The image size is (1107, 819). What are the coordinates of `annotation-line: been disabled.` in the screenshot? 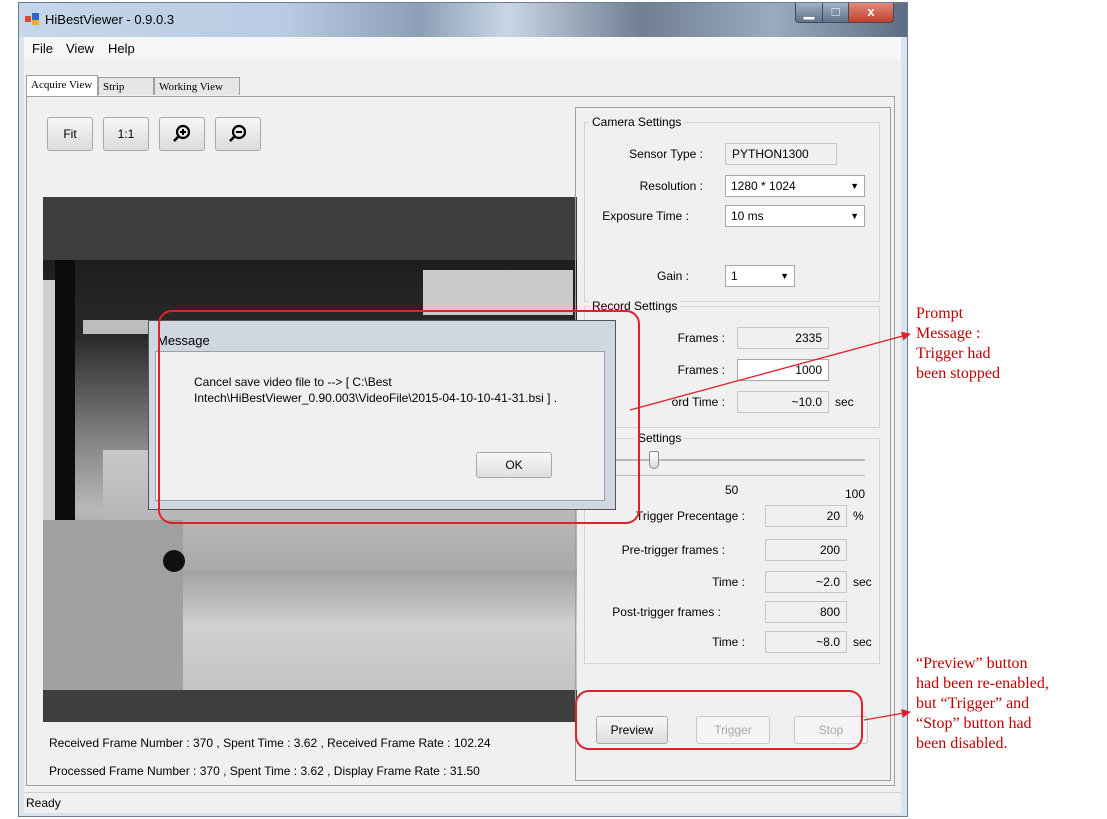 It's located at (962, 743).